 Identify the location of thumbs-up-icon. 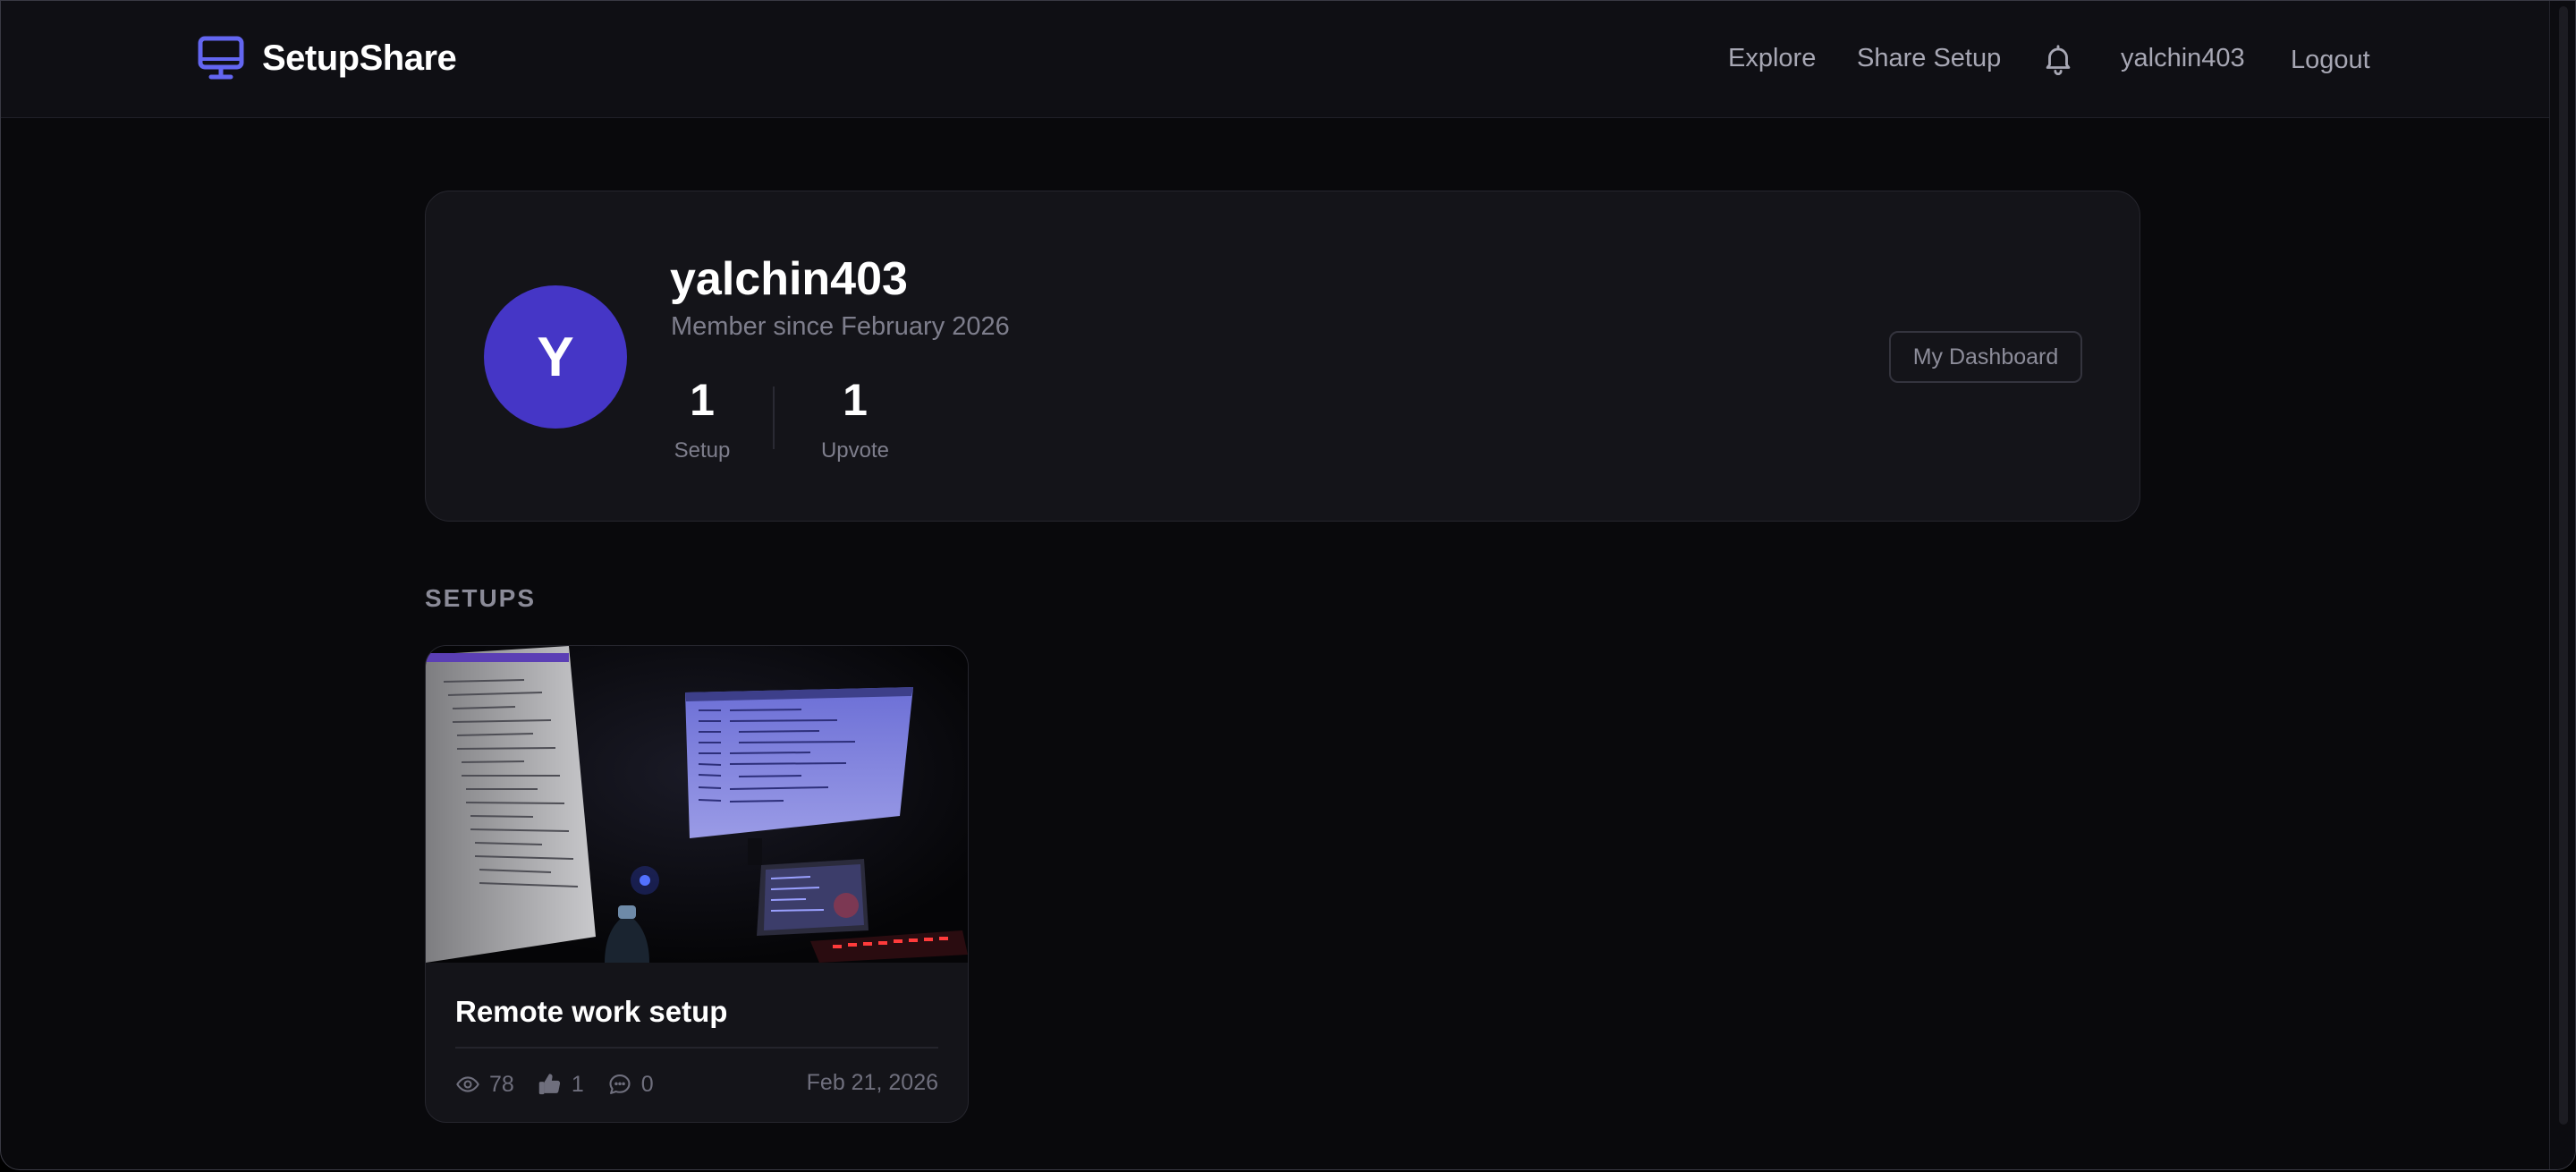
(549, 1085).